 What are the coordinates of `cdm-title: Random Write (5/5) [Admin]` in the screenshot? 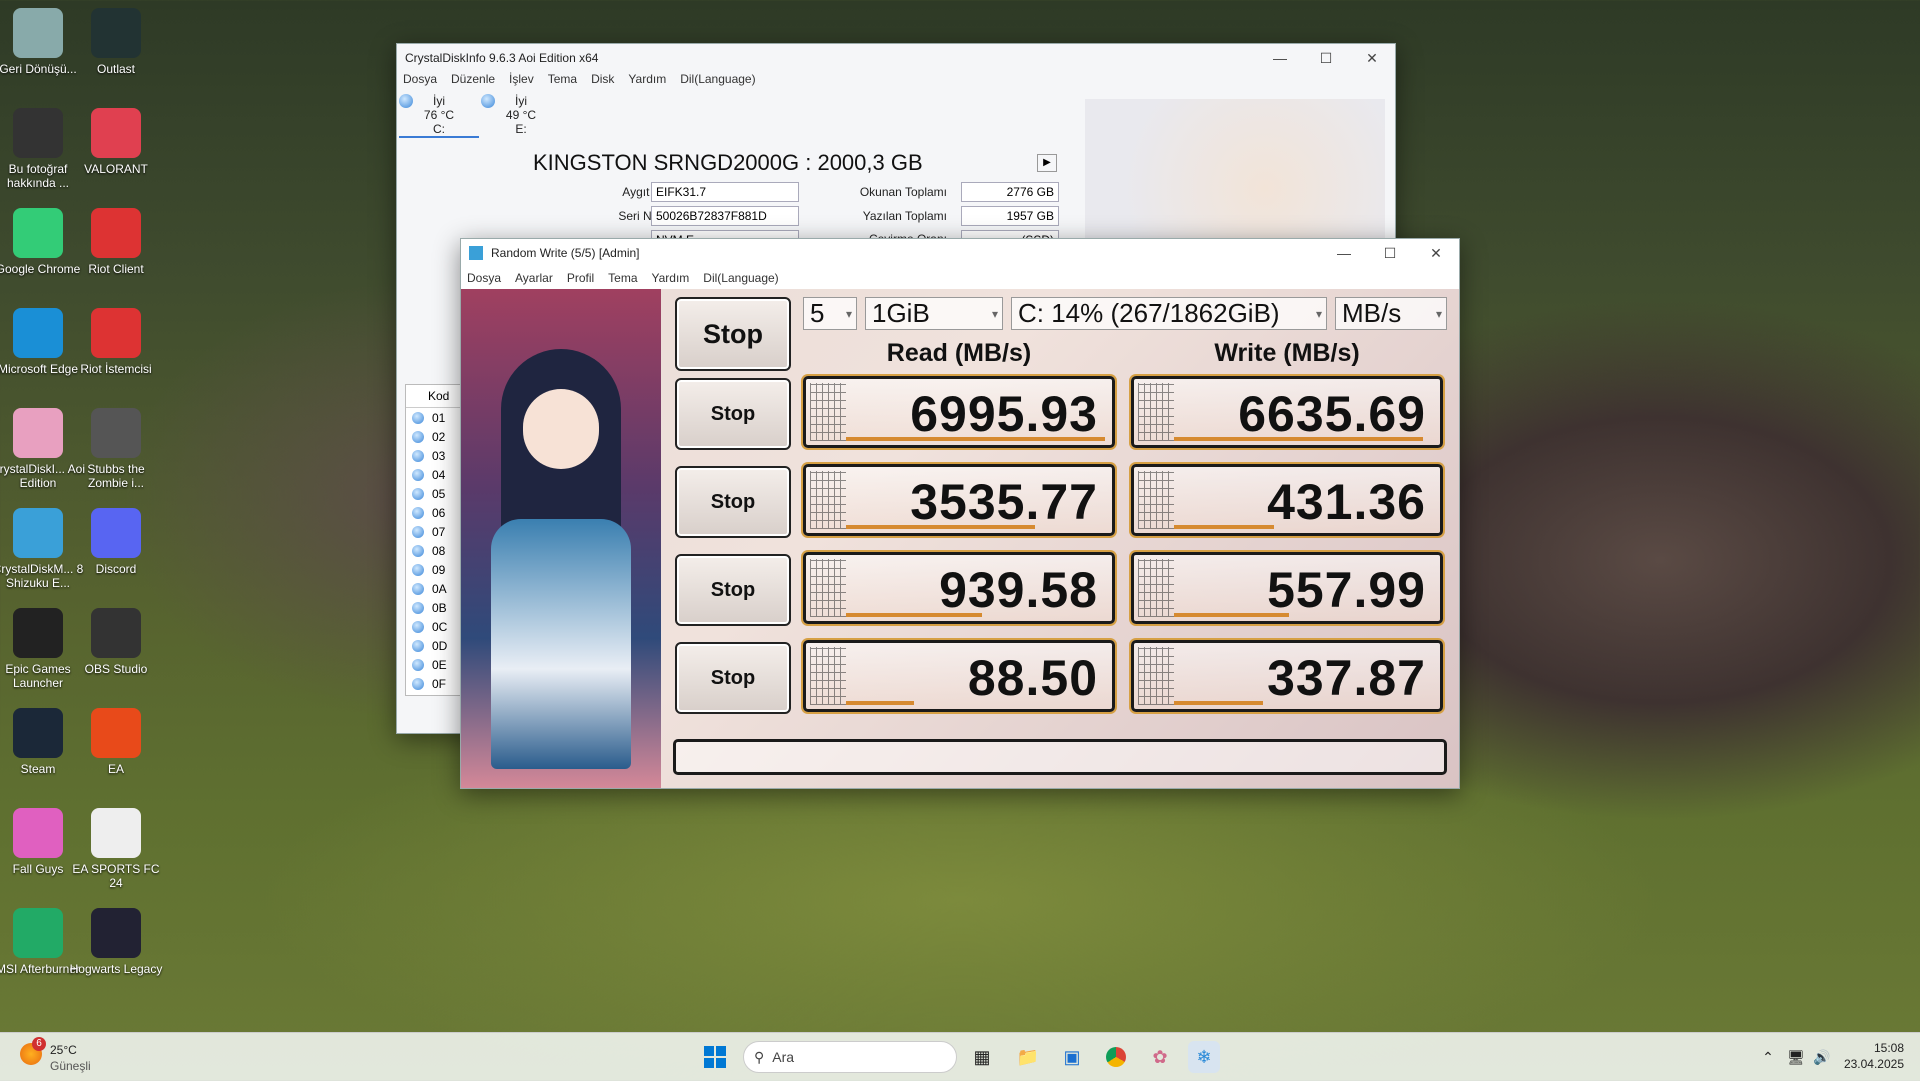 It's located at (565, 253).